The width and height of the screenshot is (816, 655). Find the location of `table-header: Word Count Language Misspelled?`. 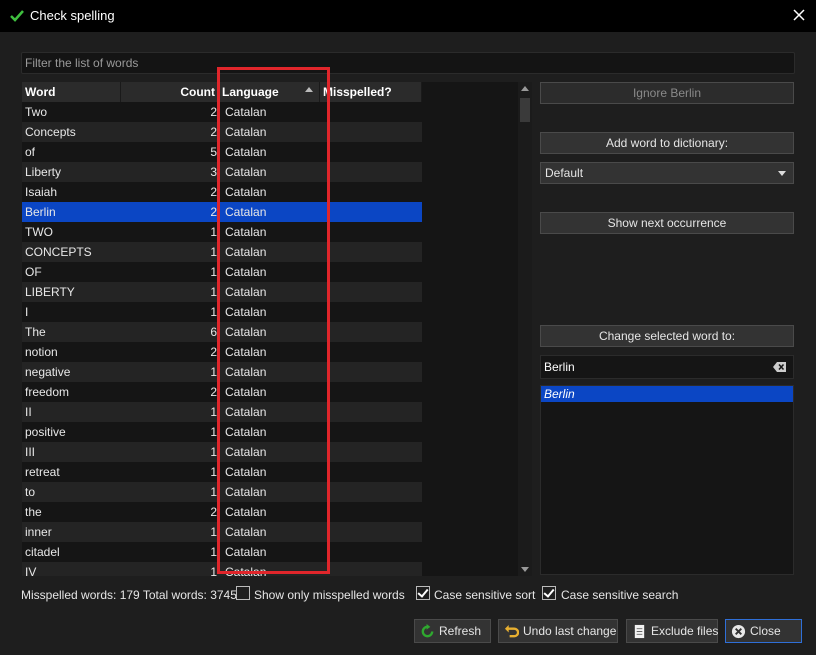

table-header: Word Count Language Misspelled? is located at coordinates (272, 92).